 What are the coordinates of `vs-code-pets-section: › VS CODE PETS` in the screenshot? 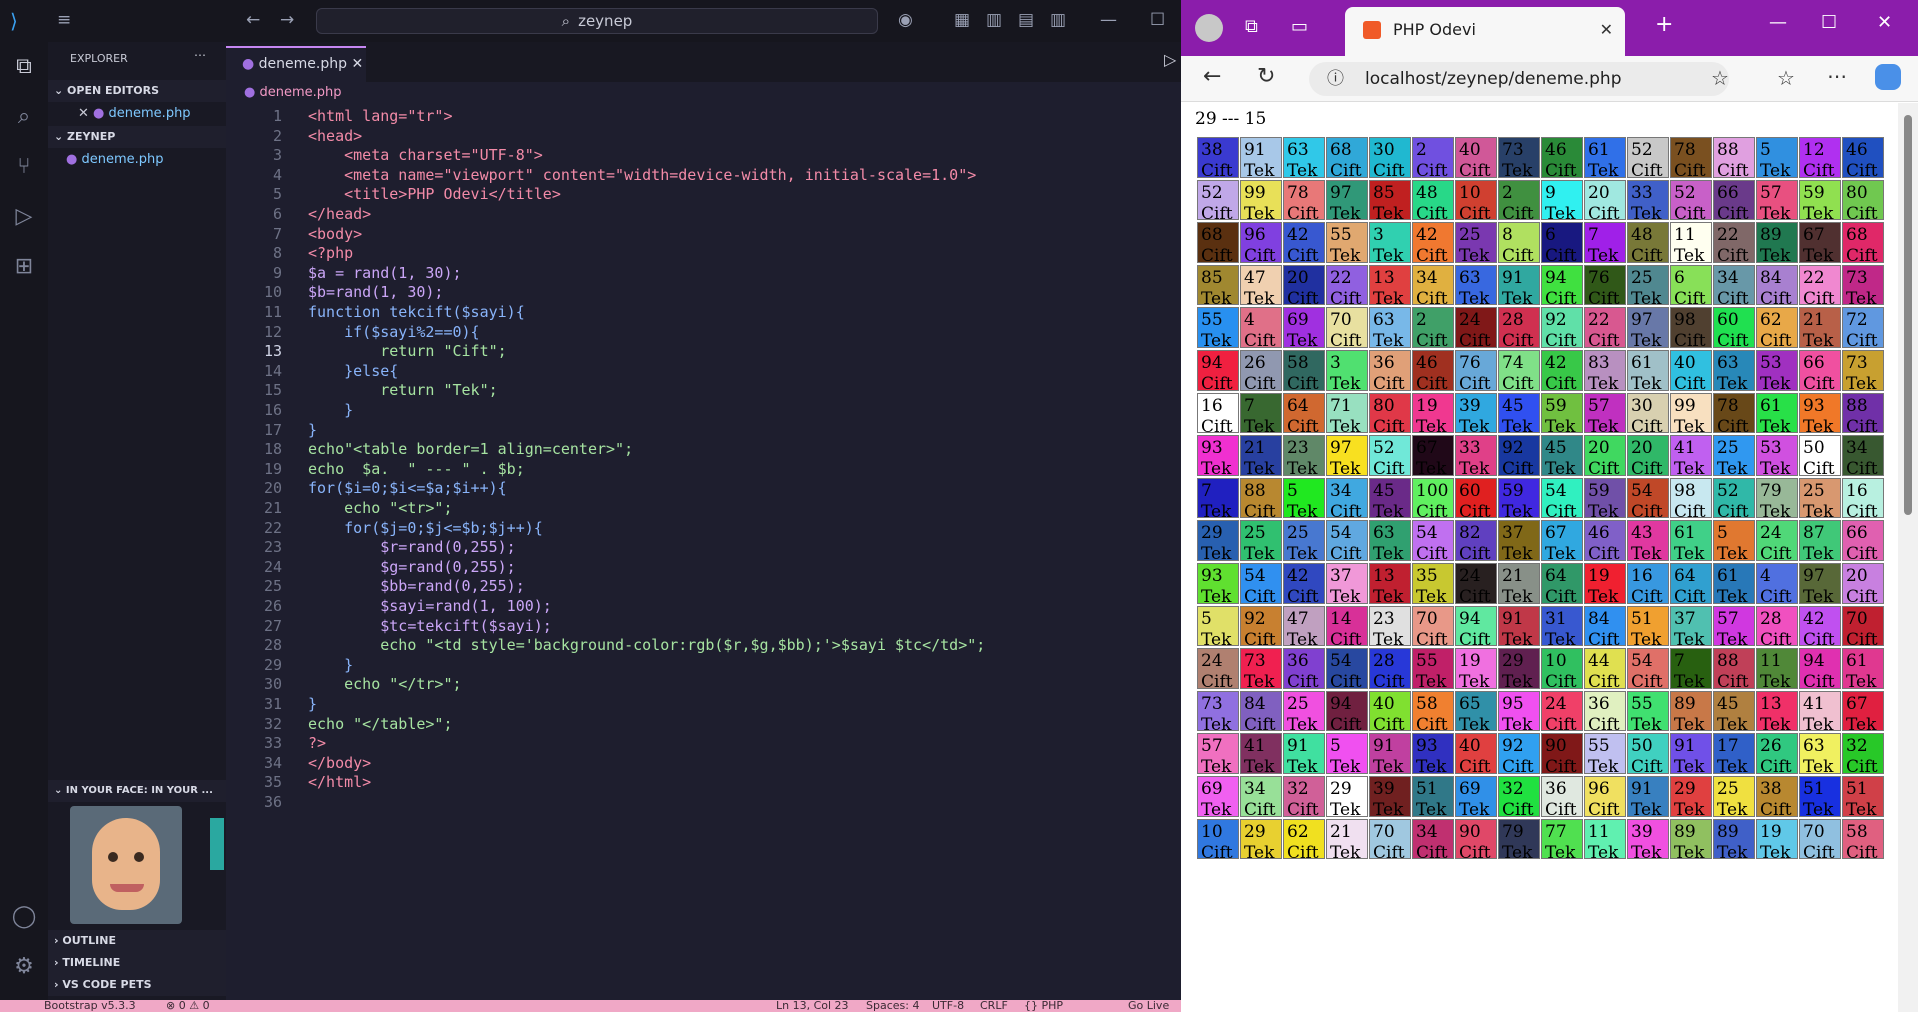 It's located at (137, 985).